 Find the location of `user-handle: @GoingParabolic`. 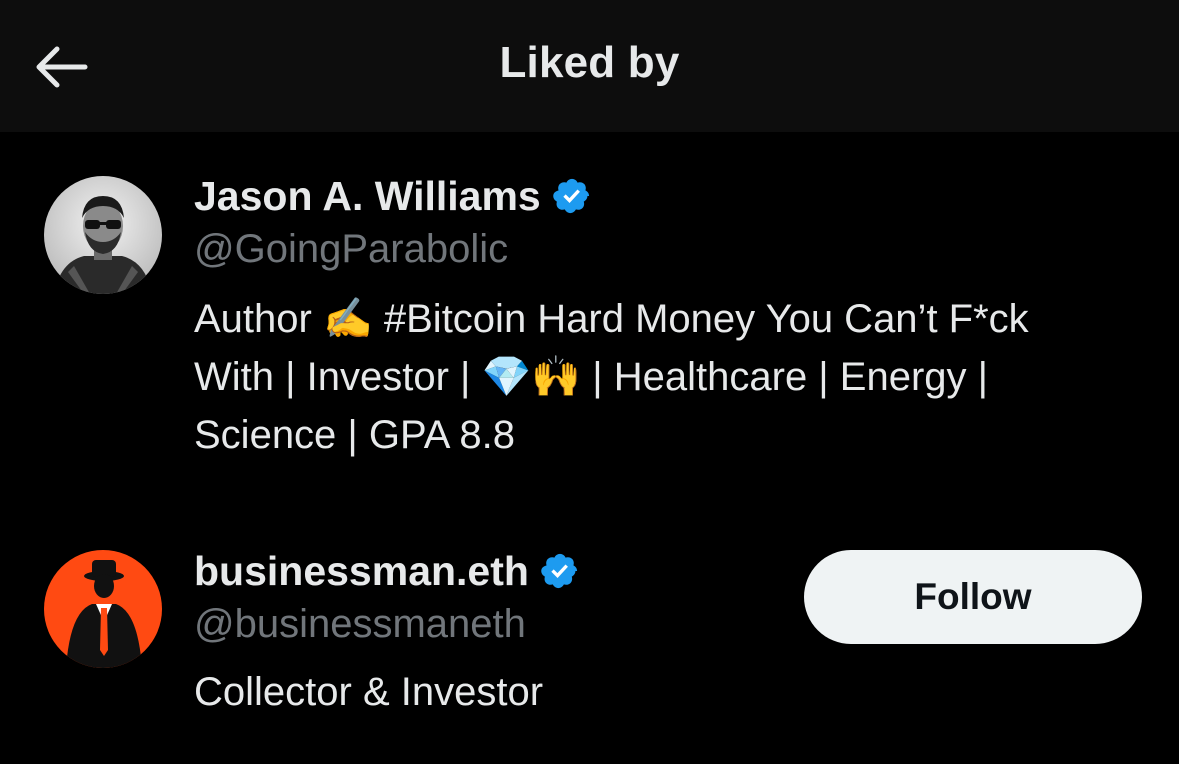

user-handle: @GoingParabolic is located at coordinates (351, 249).